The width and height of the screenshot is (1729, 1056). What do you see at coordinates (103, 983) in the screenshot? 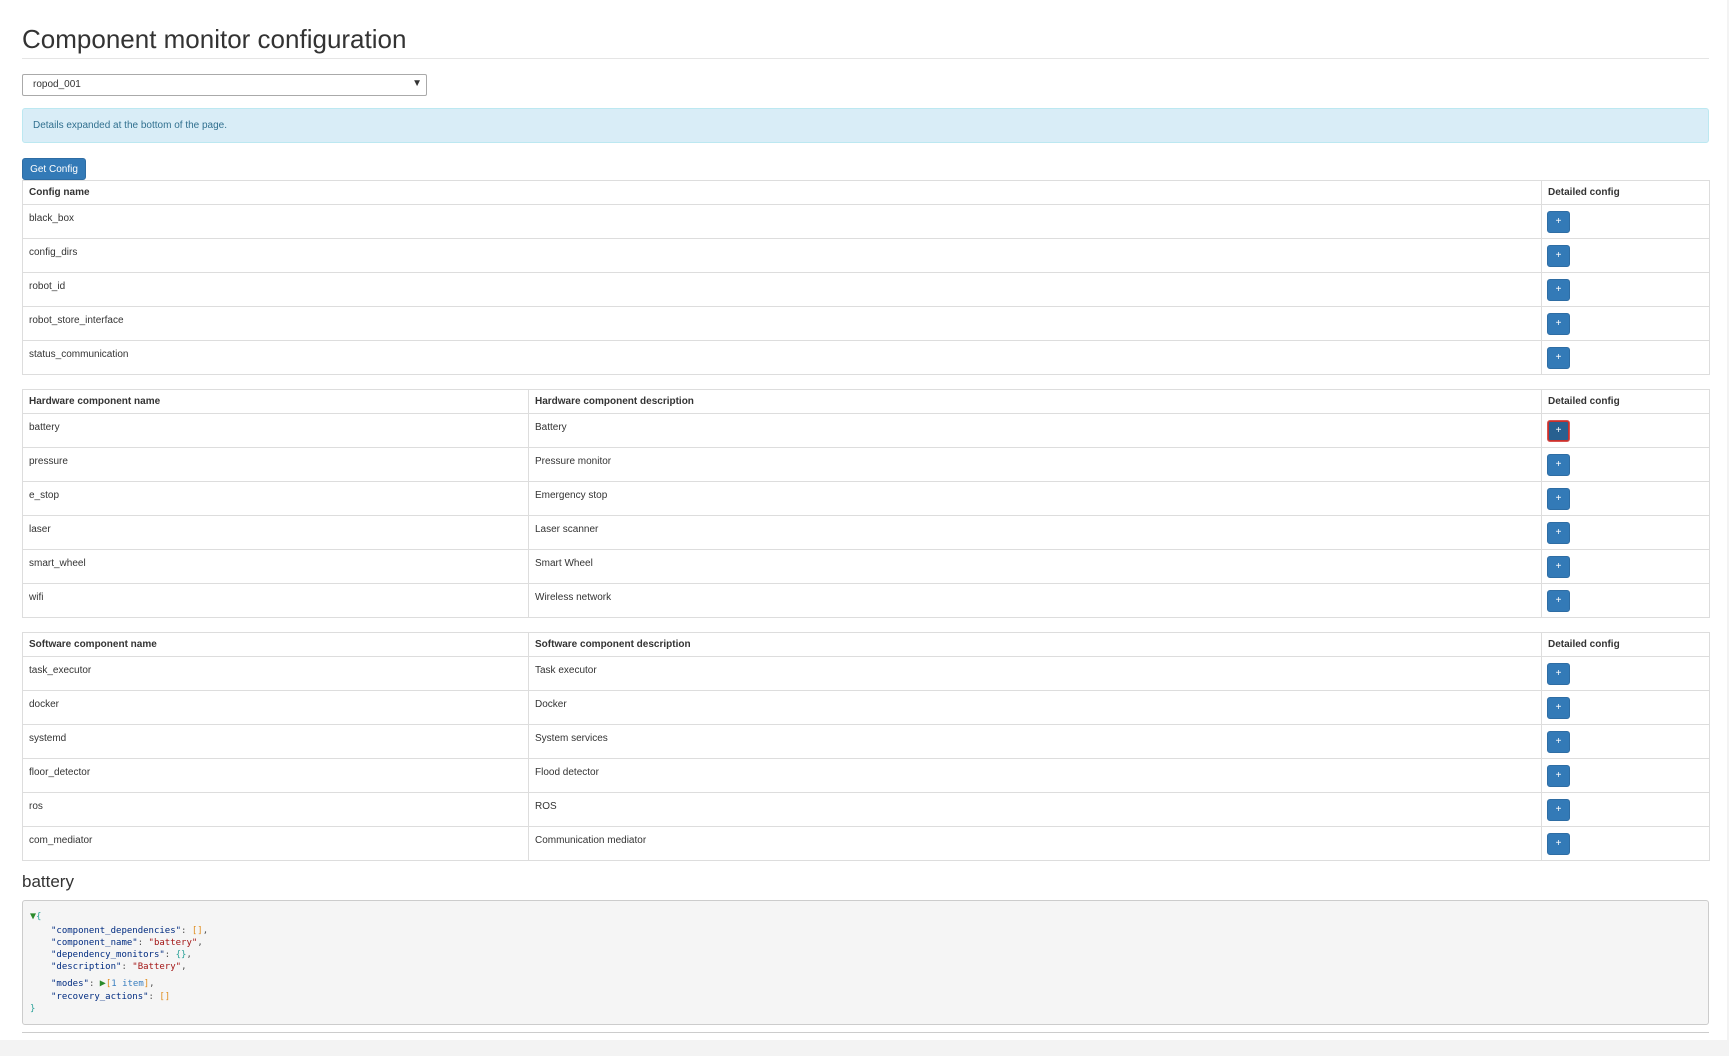
I see `json-entry: "modes": ▶[1 item],` at bounding box center [103, 983].